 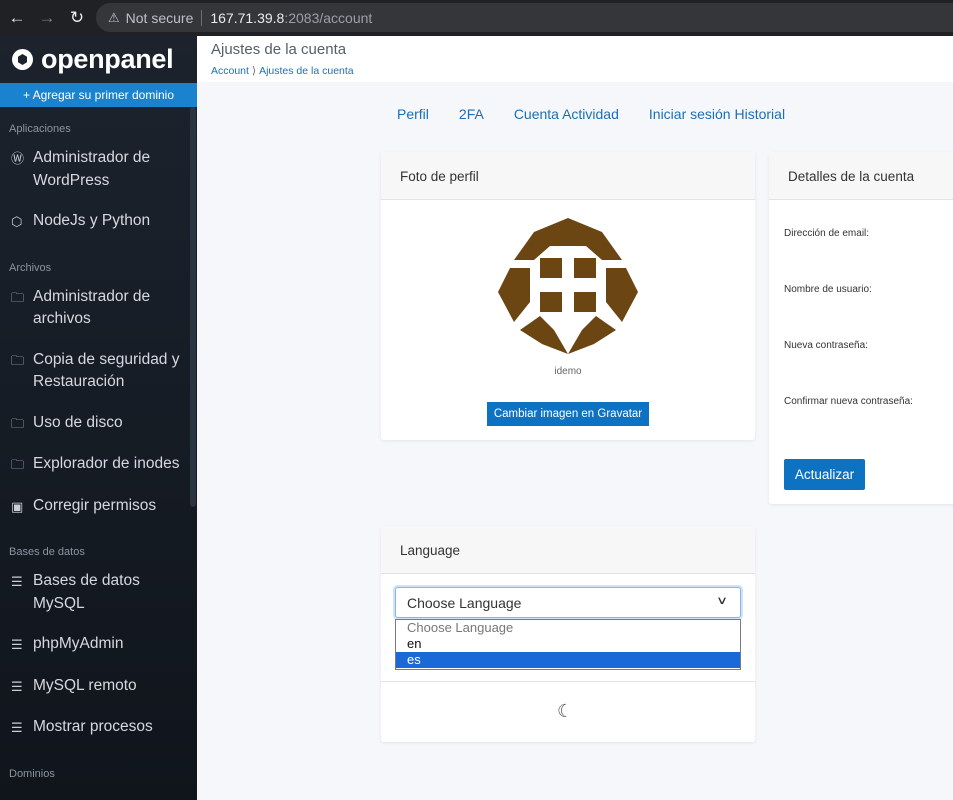 What do you see at coordinates (77, 18) in the screenshot?
I see `reload-icon: ↻` at bounding box center [77, 18].